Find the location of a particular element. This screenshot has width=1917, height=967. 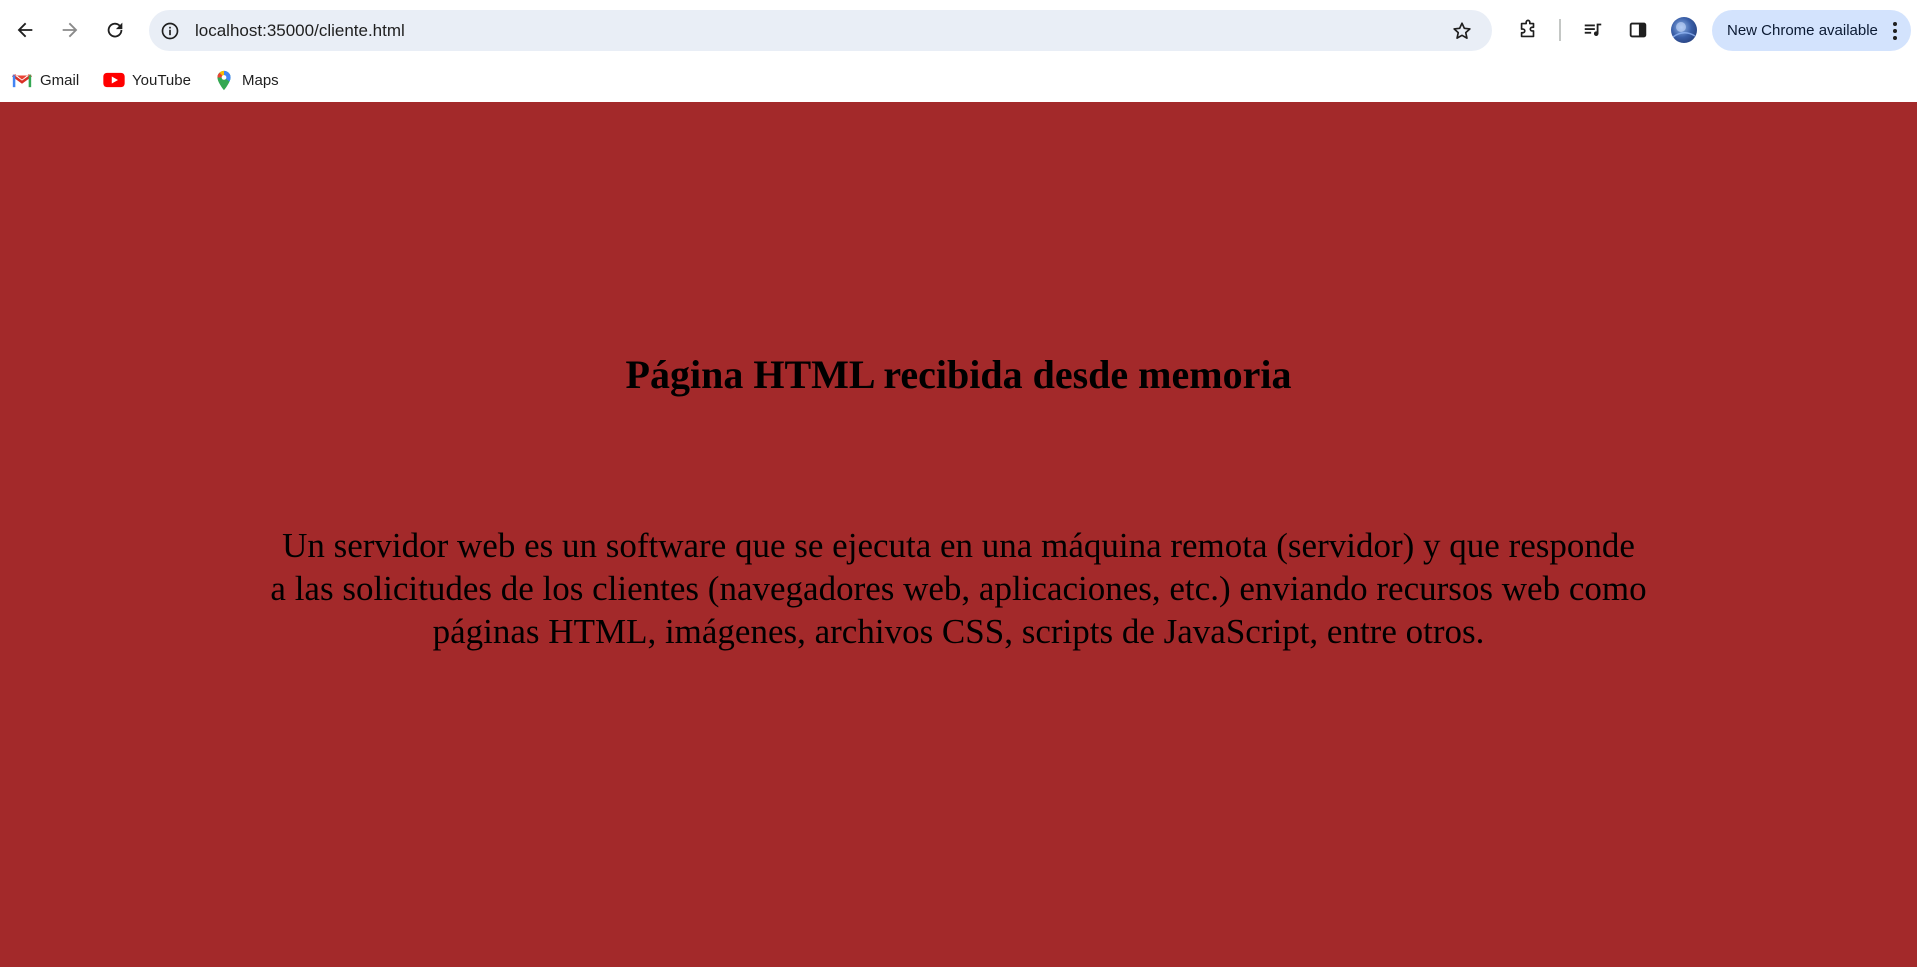

side-panel-button is located at coordinates (1638, 30).